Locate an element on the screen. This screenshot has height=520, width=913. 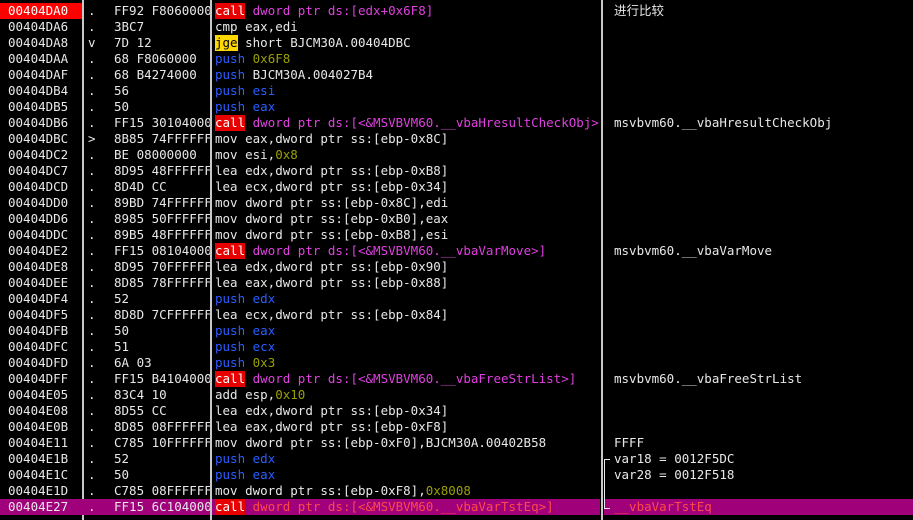
instruction-line: call dword ptr ds:[edx+0x6F8] is located at coordinates (406, 11).